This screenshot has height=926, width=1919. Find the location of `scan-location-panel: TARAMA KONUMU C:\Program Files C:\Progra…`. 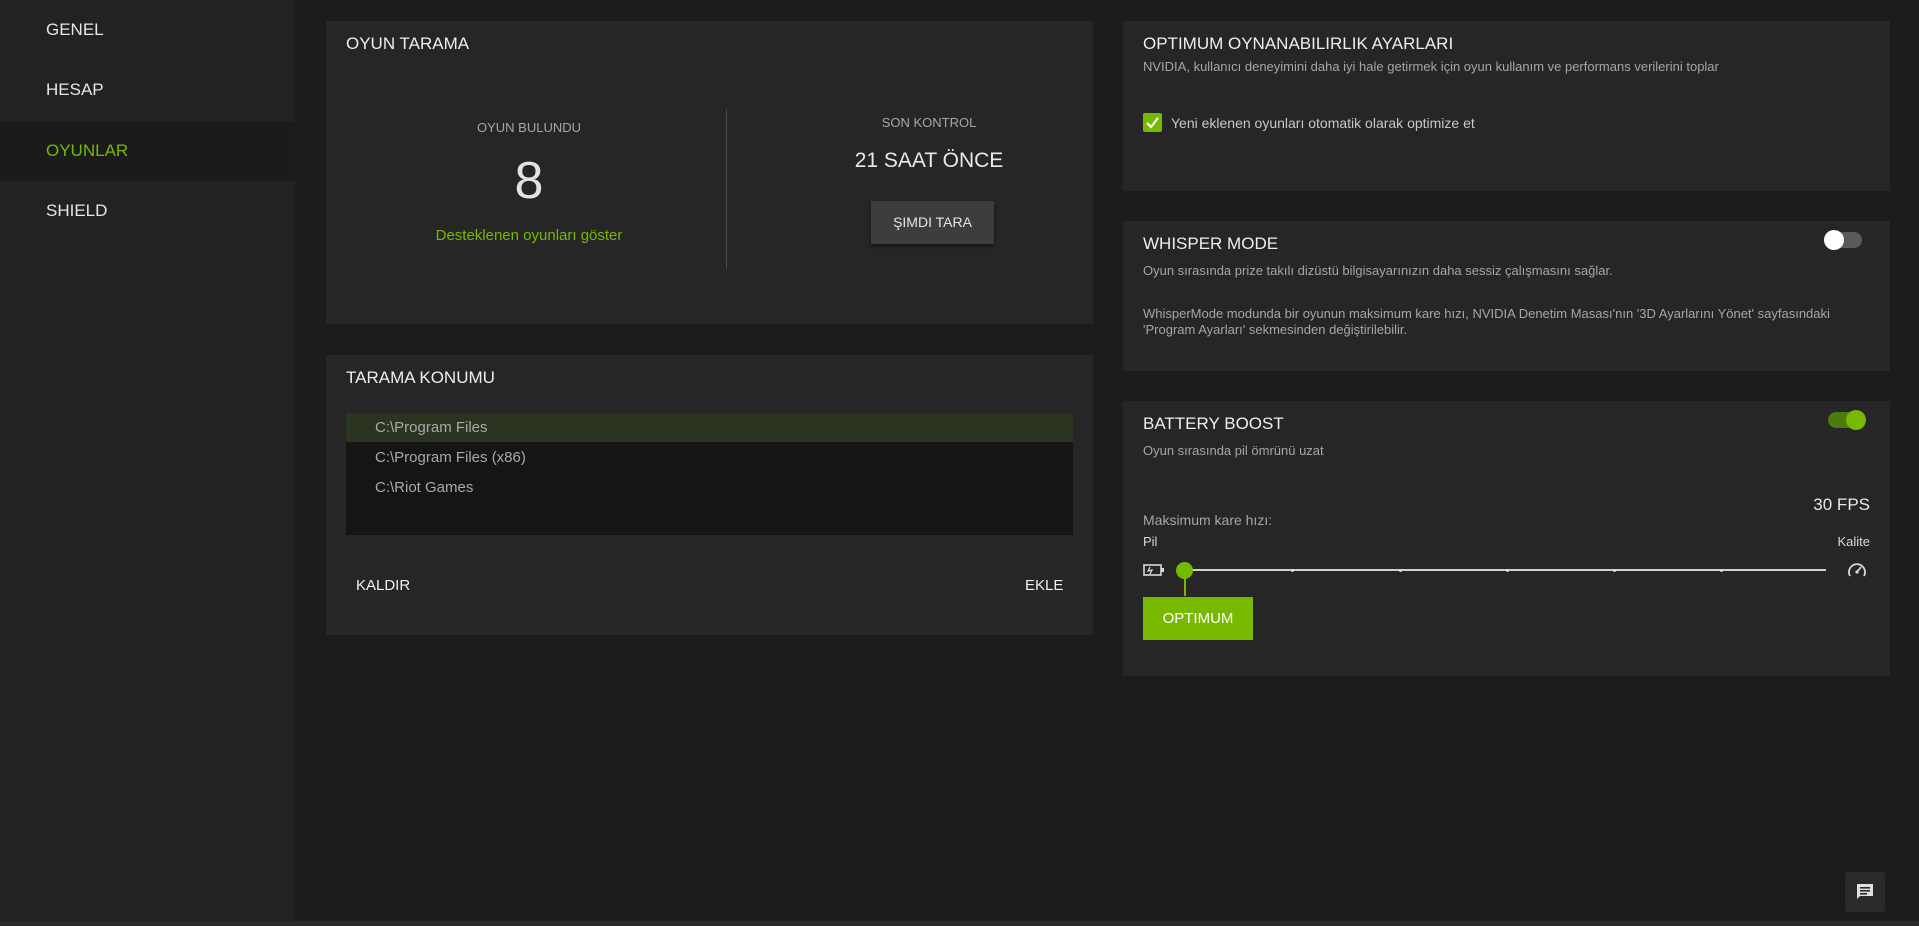

scan-location-panel: TARAMA KONUMU C:\Program Files C:\Progra… is located at coordinates (709, 495).